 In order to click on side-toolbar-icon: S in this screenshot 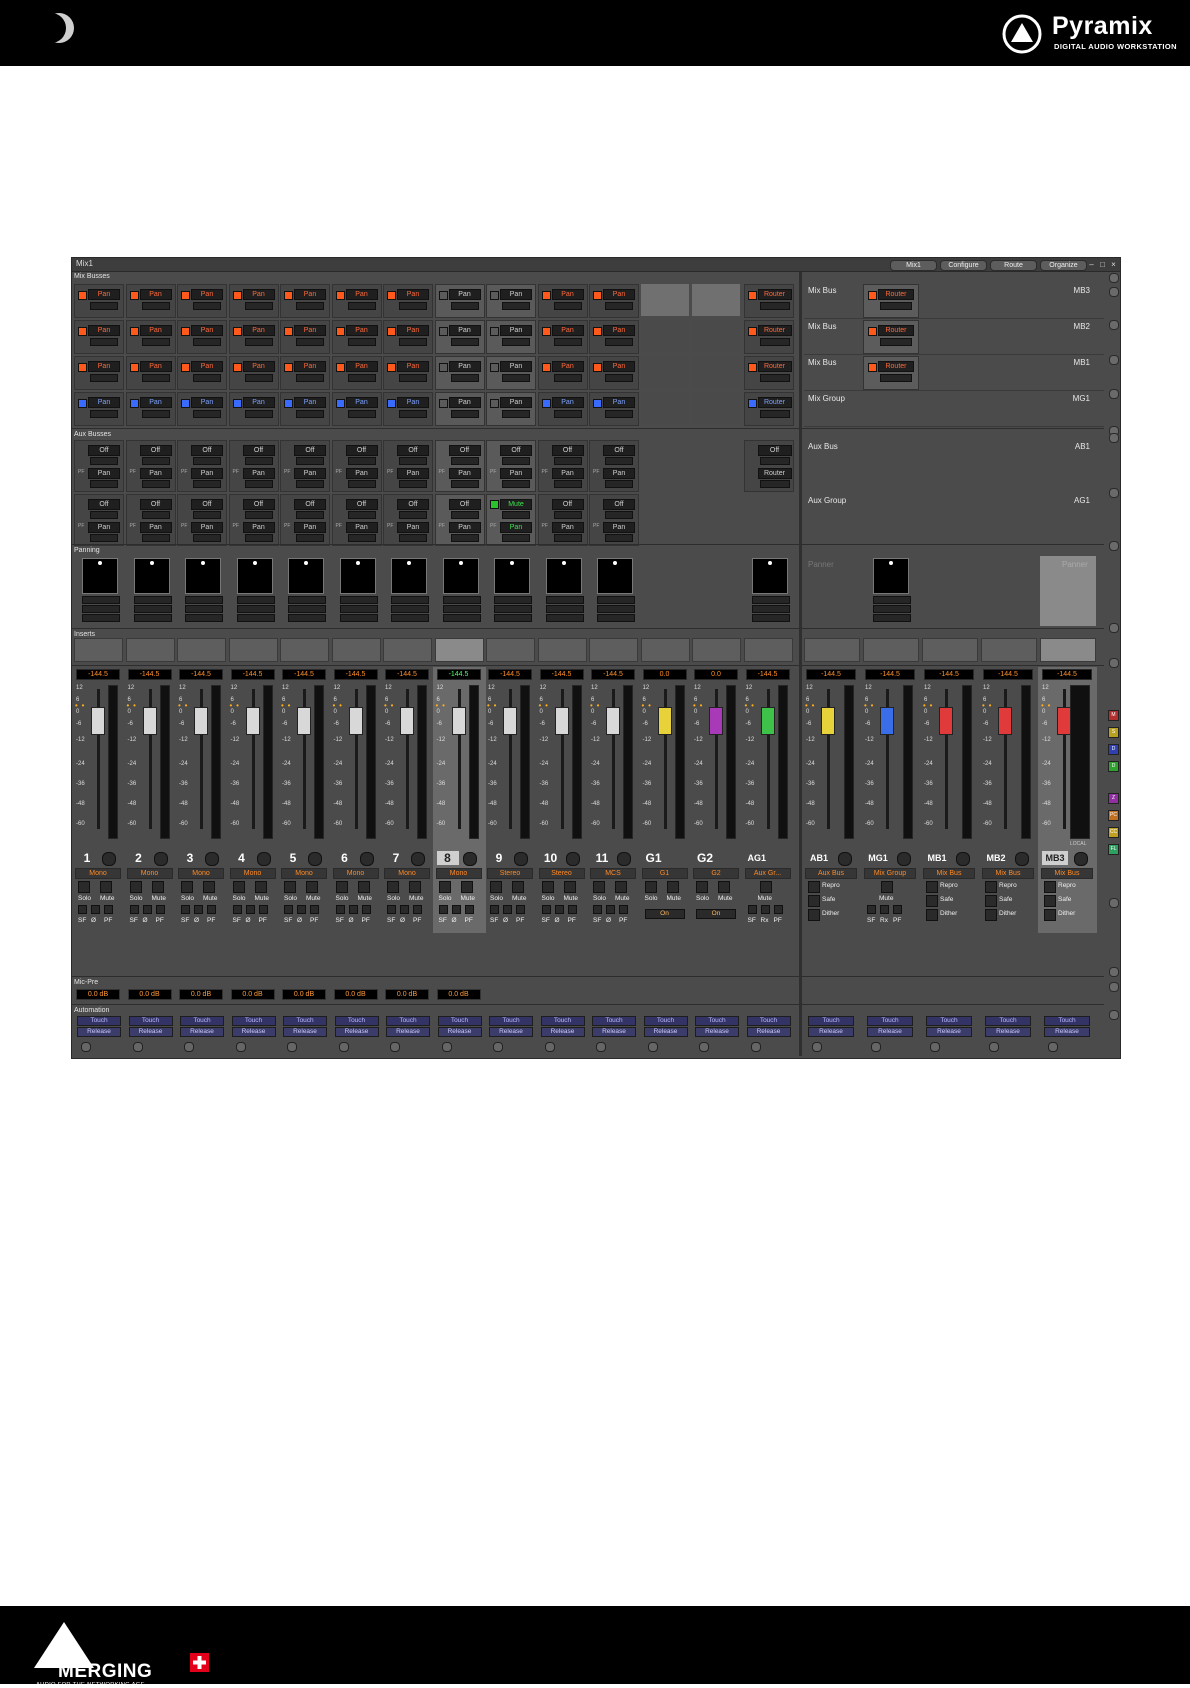, I will do `click(1113, 732)`.